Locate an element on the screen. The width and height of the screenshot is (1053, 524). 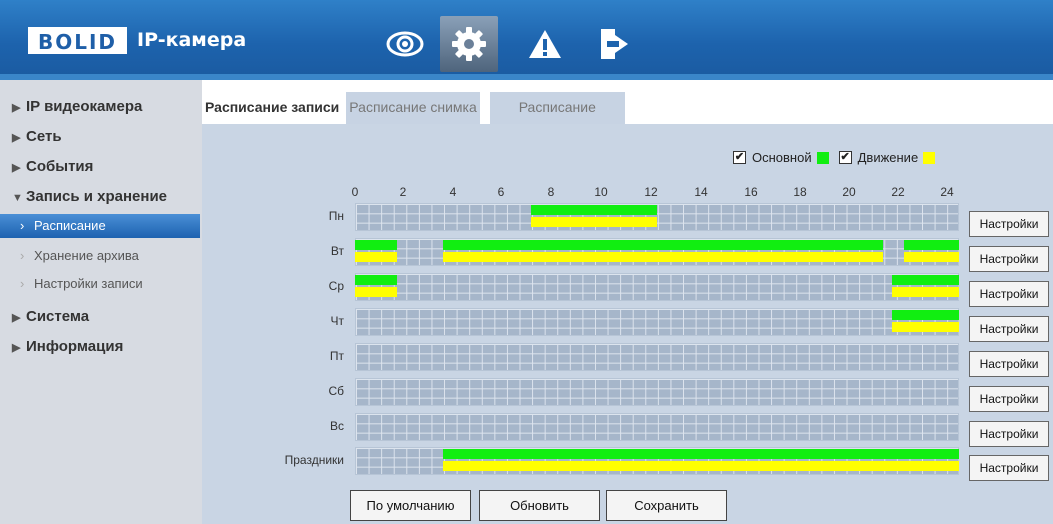
day-label: Сб is located at coordinates (336, 391).